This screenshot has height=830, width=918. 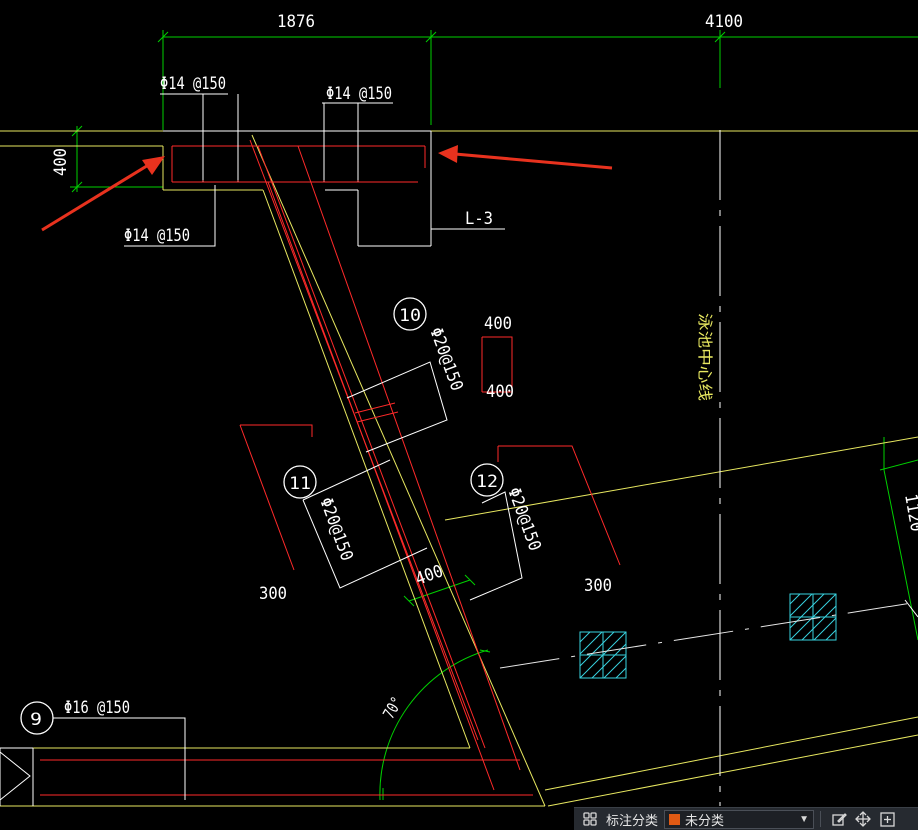 What do you see at coordinates (157, 236) in the screenshot?
I see `rebar-bottom-left: Φ14 @150` at bounding box center [157, 236].